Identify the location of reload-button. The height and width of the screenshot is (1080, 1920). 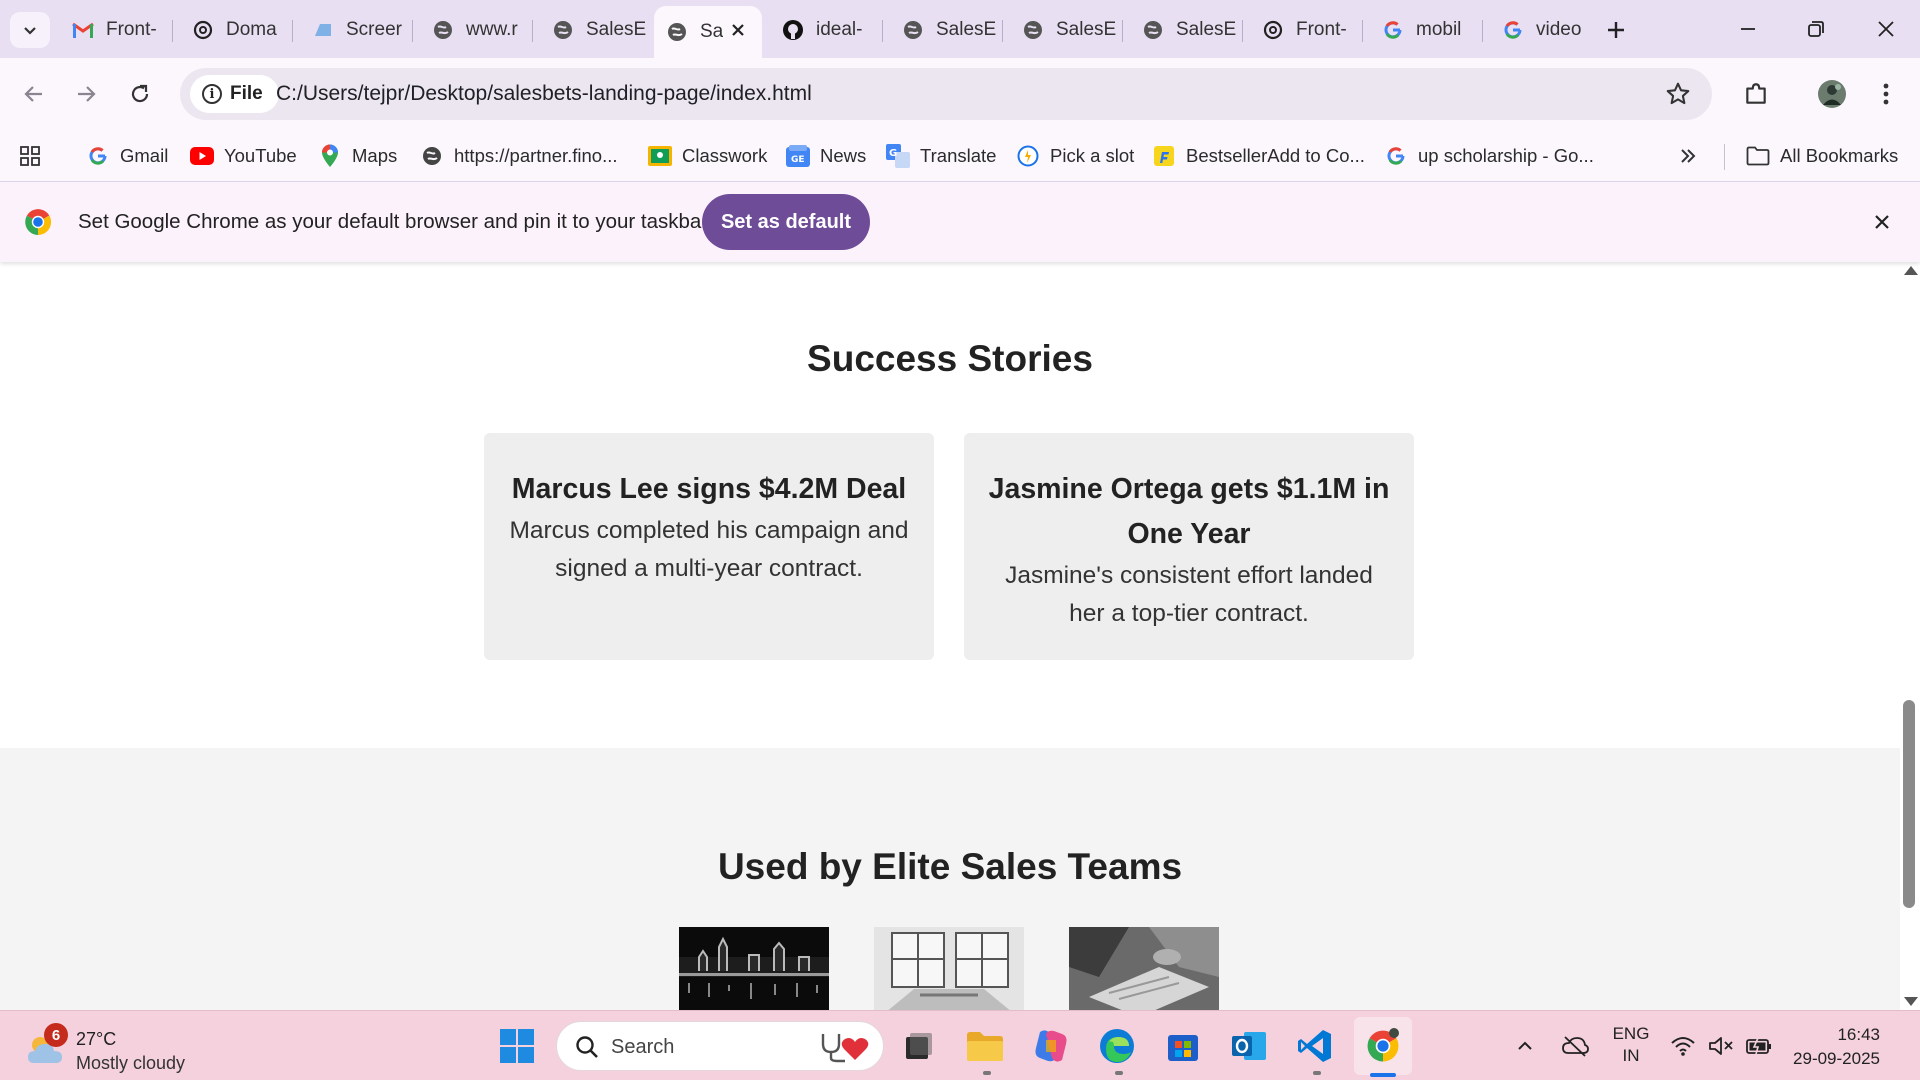
(140, 94).